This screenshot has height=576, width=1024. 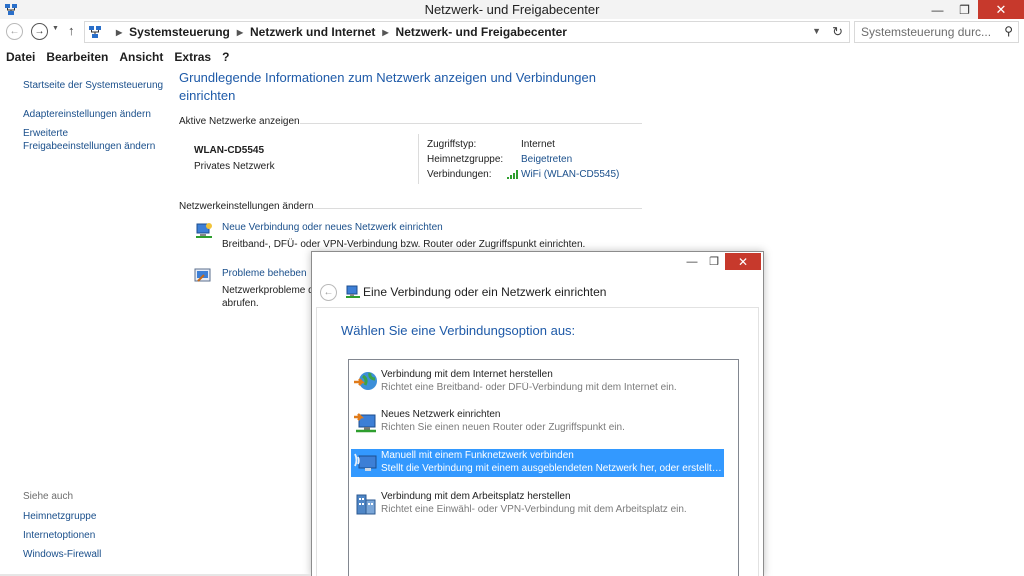 What do you see at coordinates (93, 85) in the screenshot?
I see `sidebar-home-link: Startseite der Systemsteuerung` at bounding box center [93, 85].